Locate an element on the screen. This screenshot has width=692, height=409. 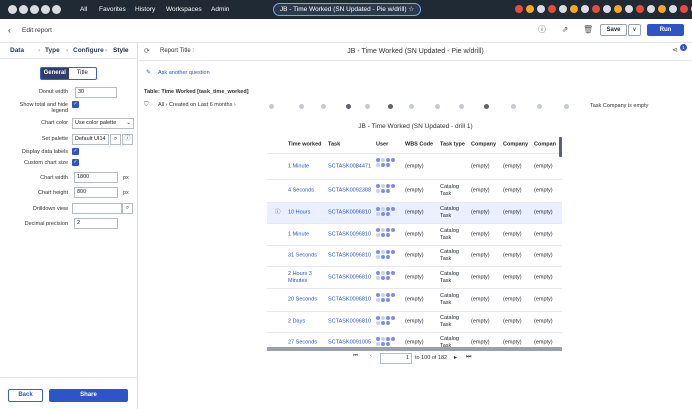
pager-first: ⏮ is located at coordinates (355, 356).